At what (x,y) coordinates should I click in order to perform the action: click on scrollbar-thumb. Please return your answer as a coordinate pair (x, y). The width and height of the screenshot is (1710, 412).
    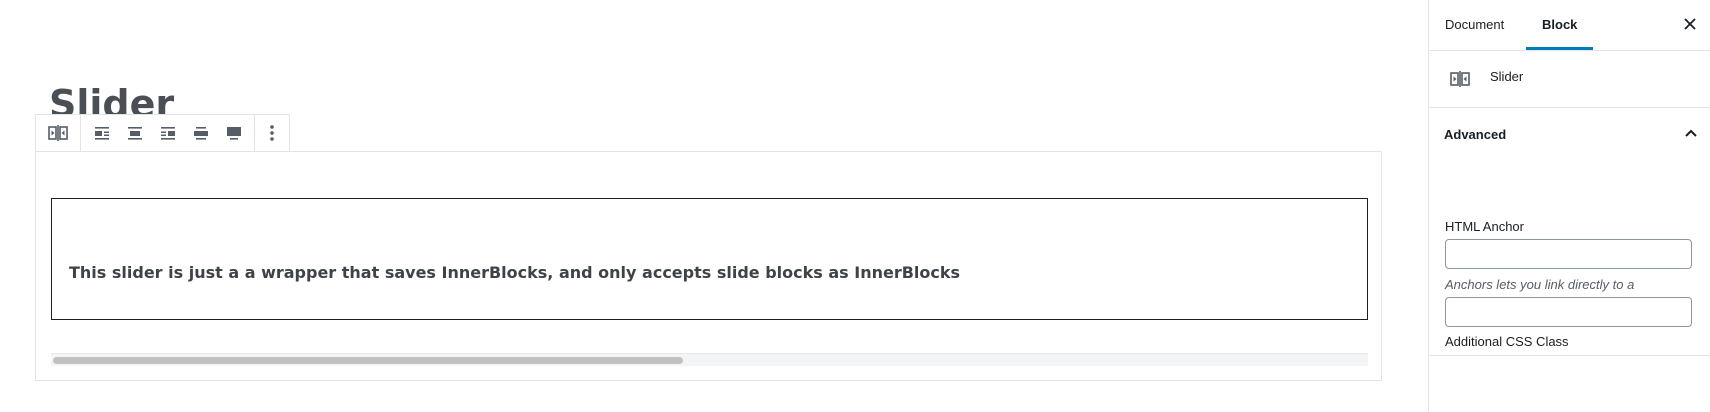
    Looking at the image, I should click on (368, 360).